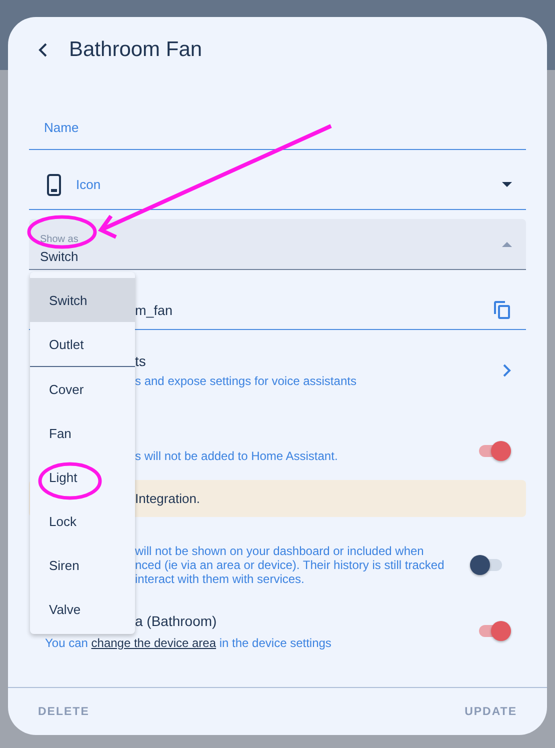  Describe the element at coordinates (82, 565) in the screenshot. I see `menu-item: Siren` at that location.